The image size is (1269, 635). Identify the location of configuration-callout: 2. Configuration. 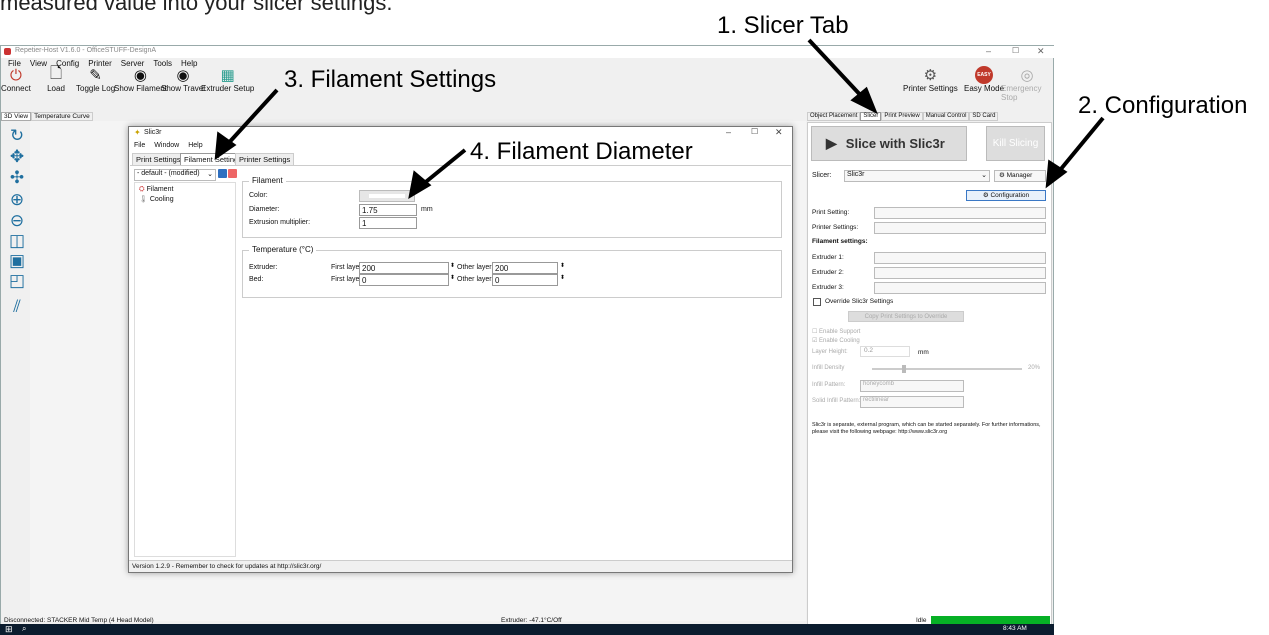
(1163, 105).